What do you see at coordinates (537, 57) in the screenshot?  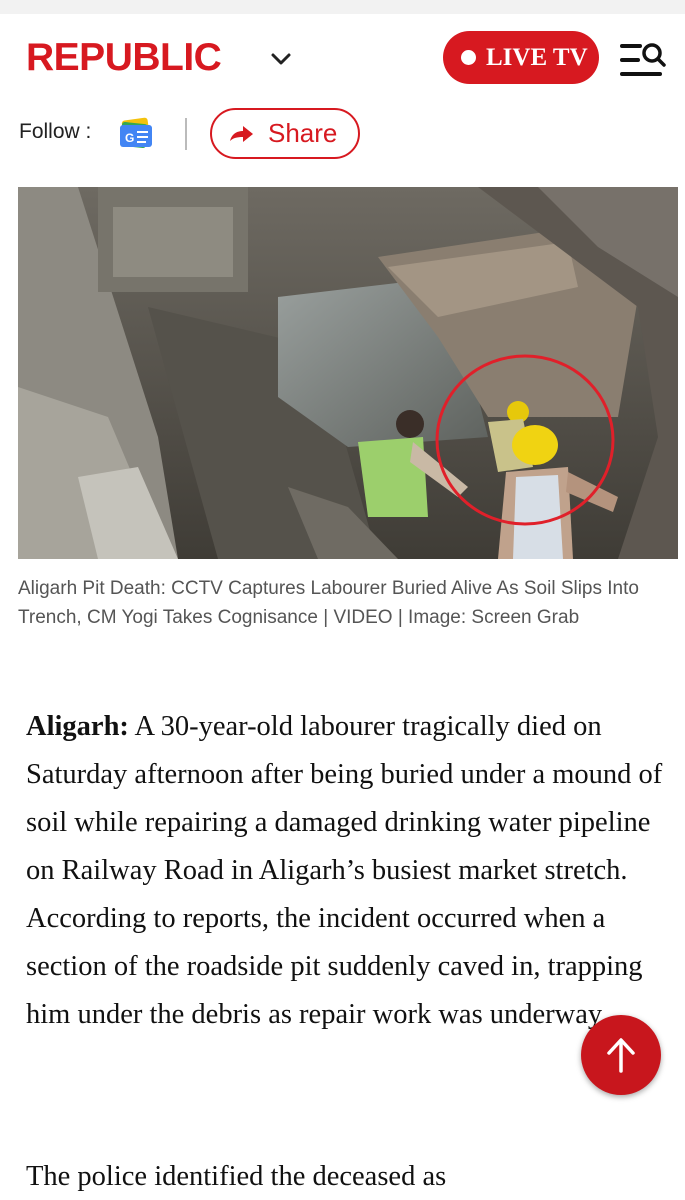 I see `live-tv-label: LIVE TV` at bounding box center [537, 57].